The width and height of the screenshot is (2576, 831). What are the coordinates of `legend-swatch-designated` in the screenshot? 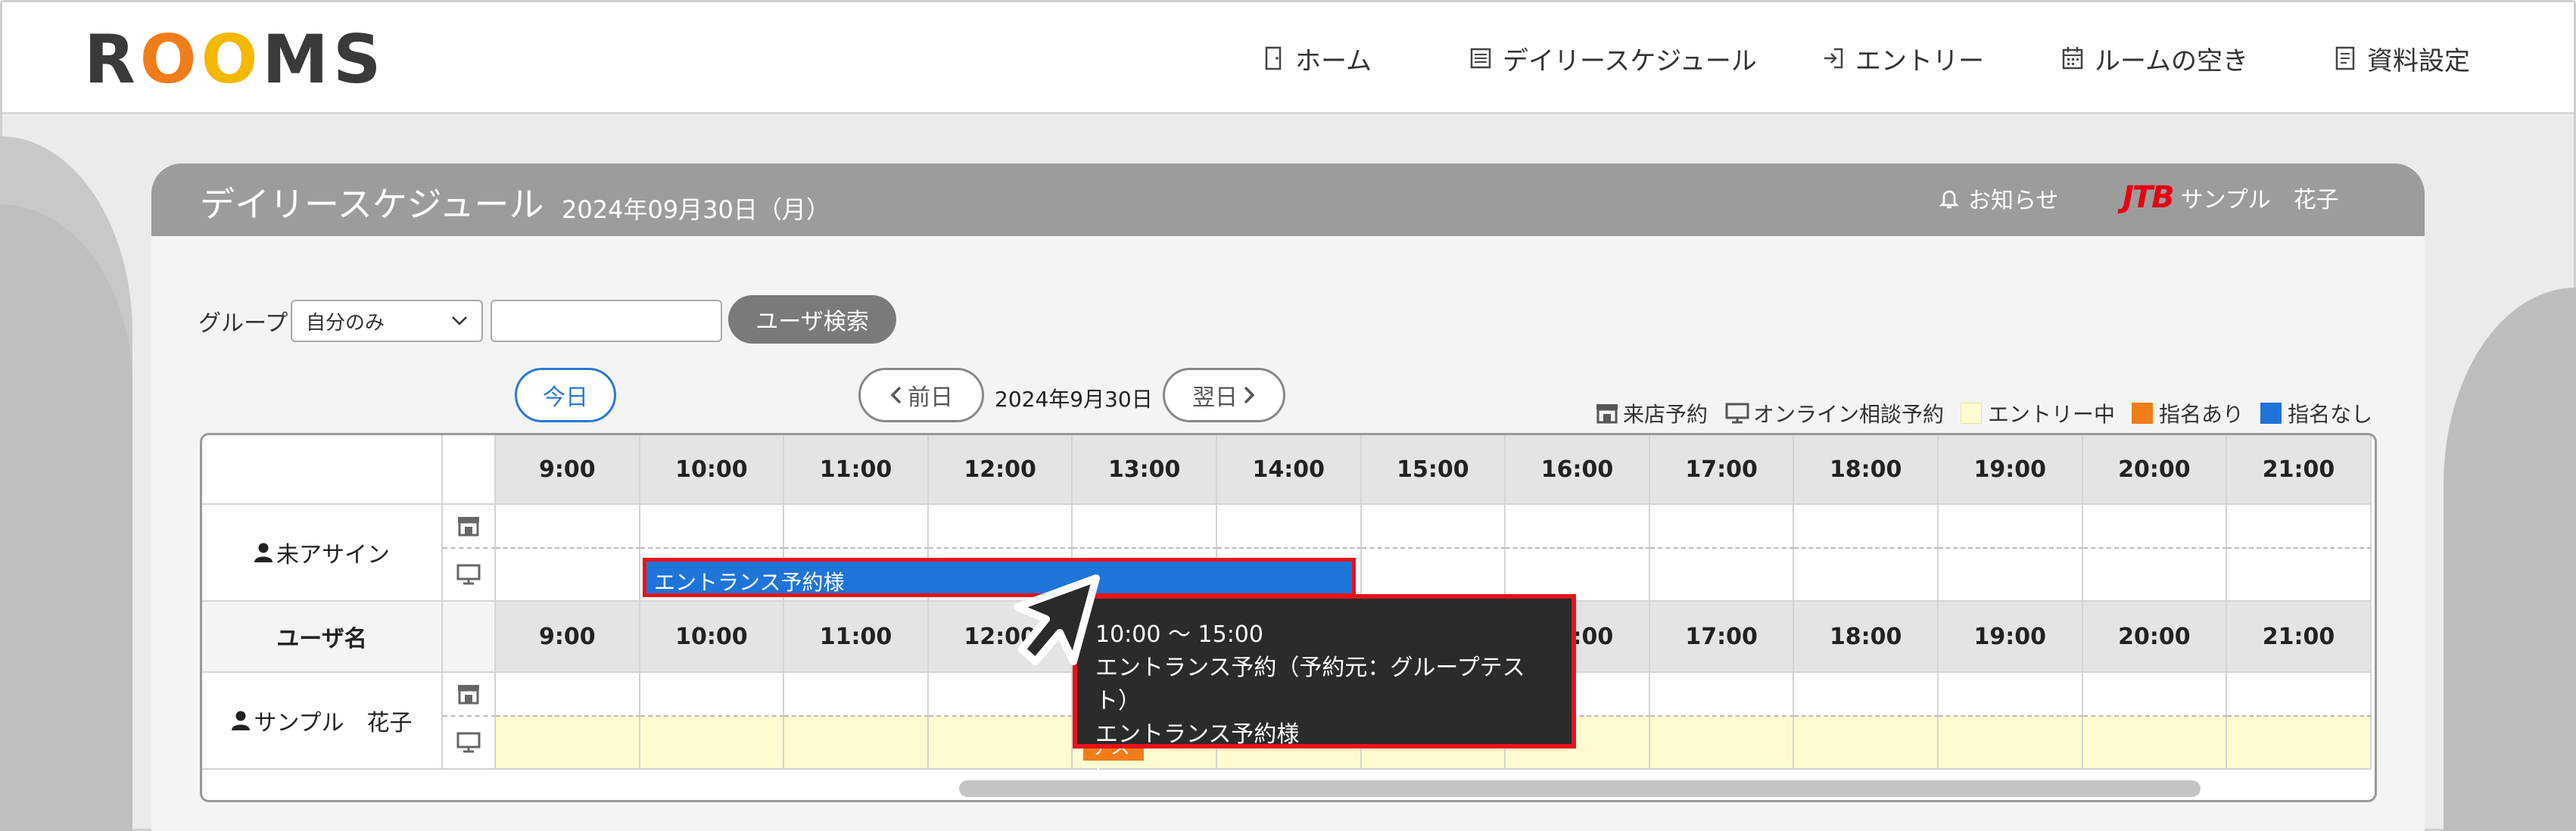 It's located at (2143, 413).